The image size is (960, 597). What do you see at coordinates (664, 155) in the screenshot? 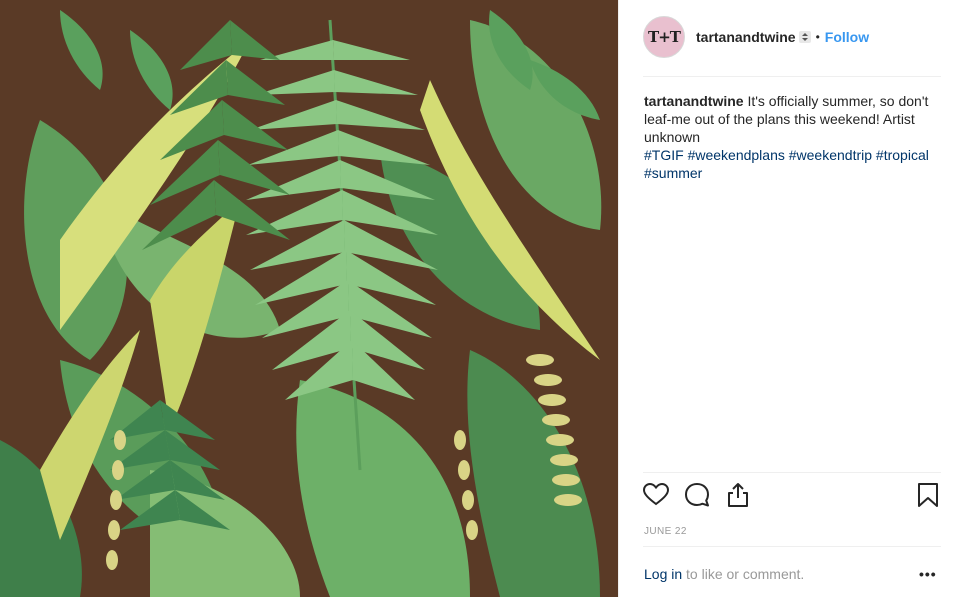
I see `hashtag-link: #TGIF` at bounding box center [664, 155].